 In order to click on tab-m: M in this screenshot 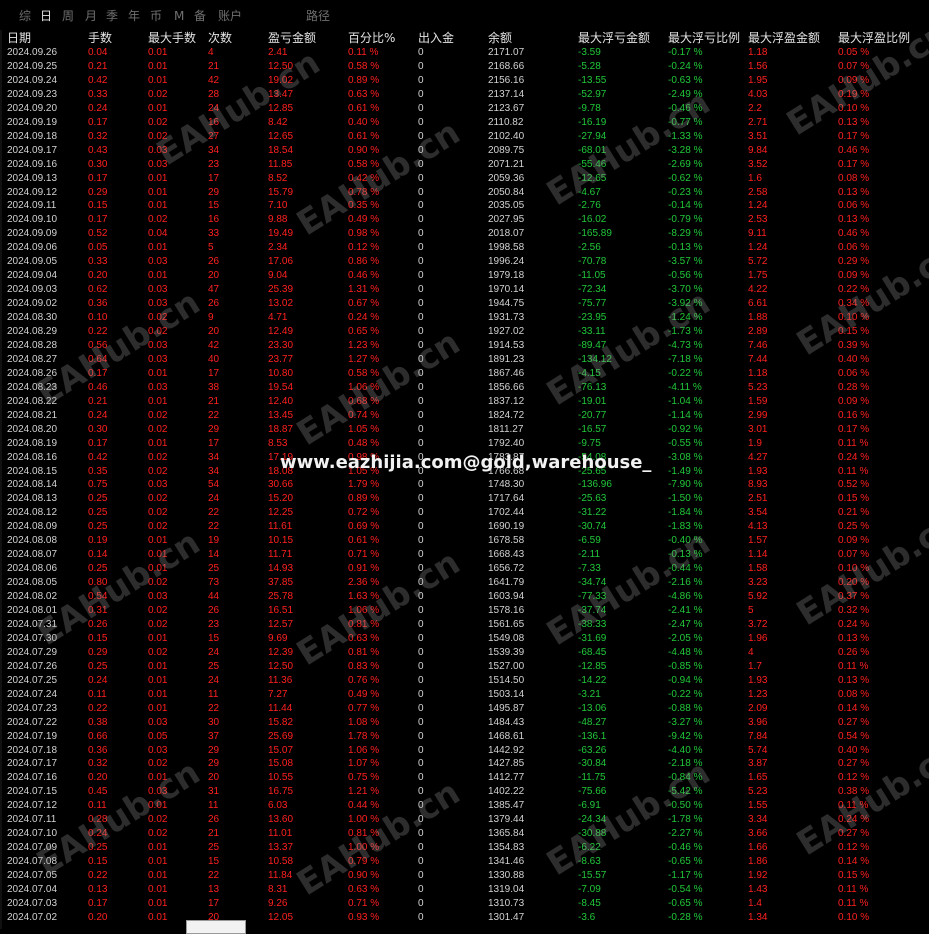, I will do `click(179, 16)`.